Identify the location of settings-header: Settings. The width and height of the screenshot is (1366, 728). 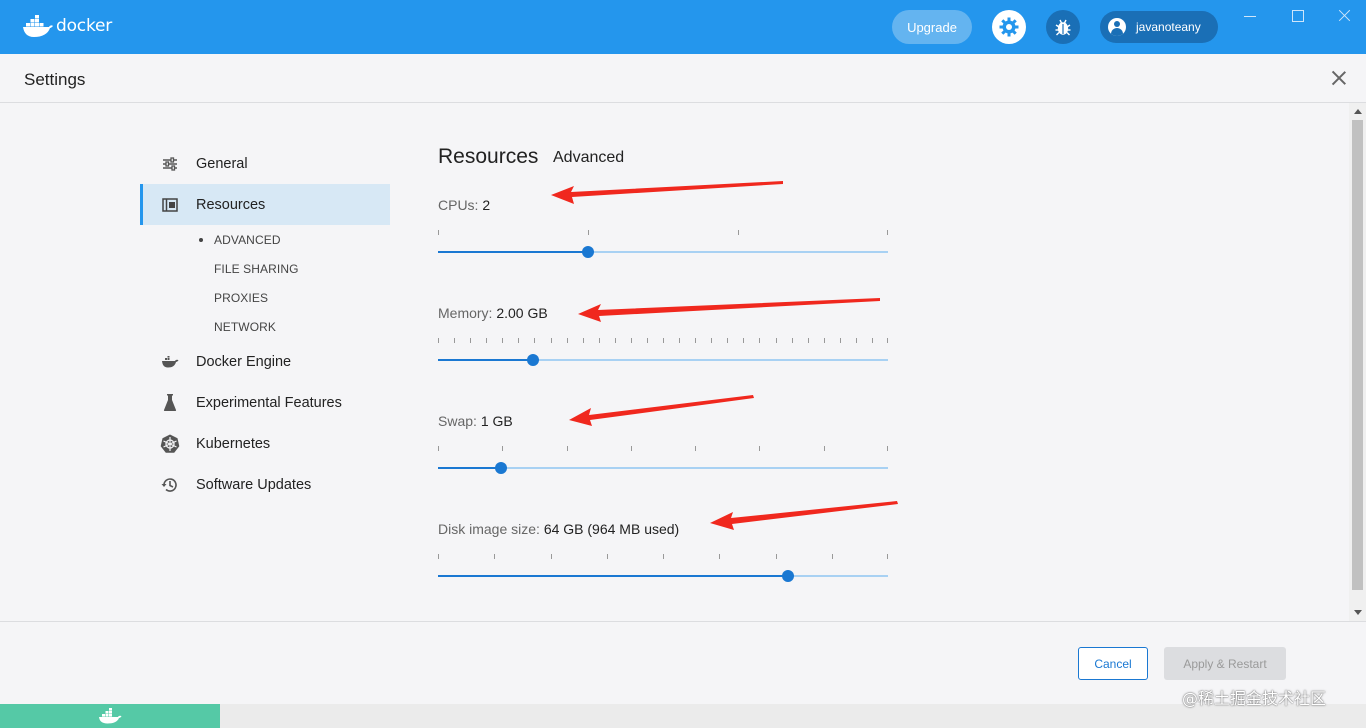
(683, 78).